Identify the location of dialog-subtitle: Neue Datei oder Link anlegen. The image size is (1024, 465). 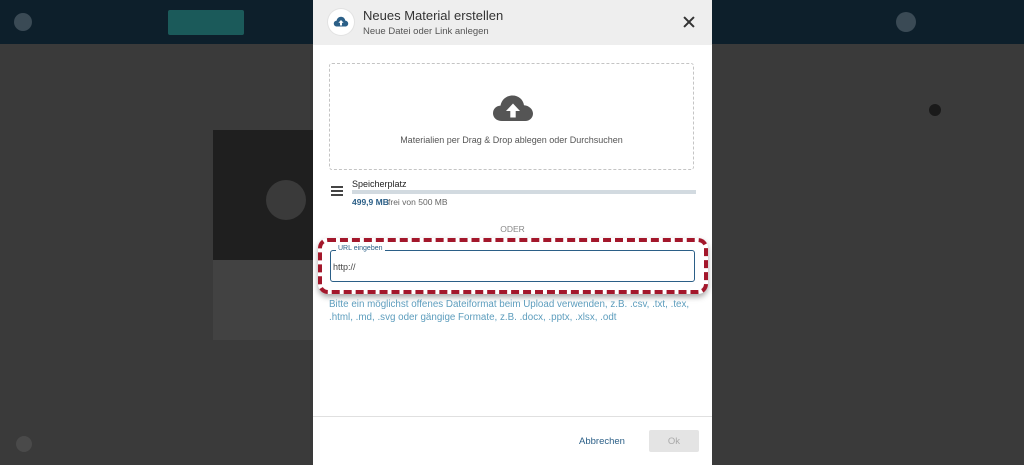
(426, 31).